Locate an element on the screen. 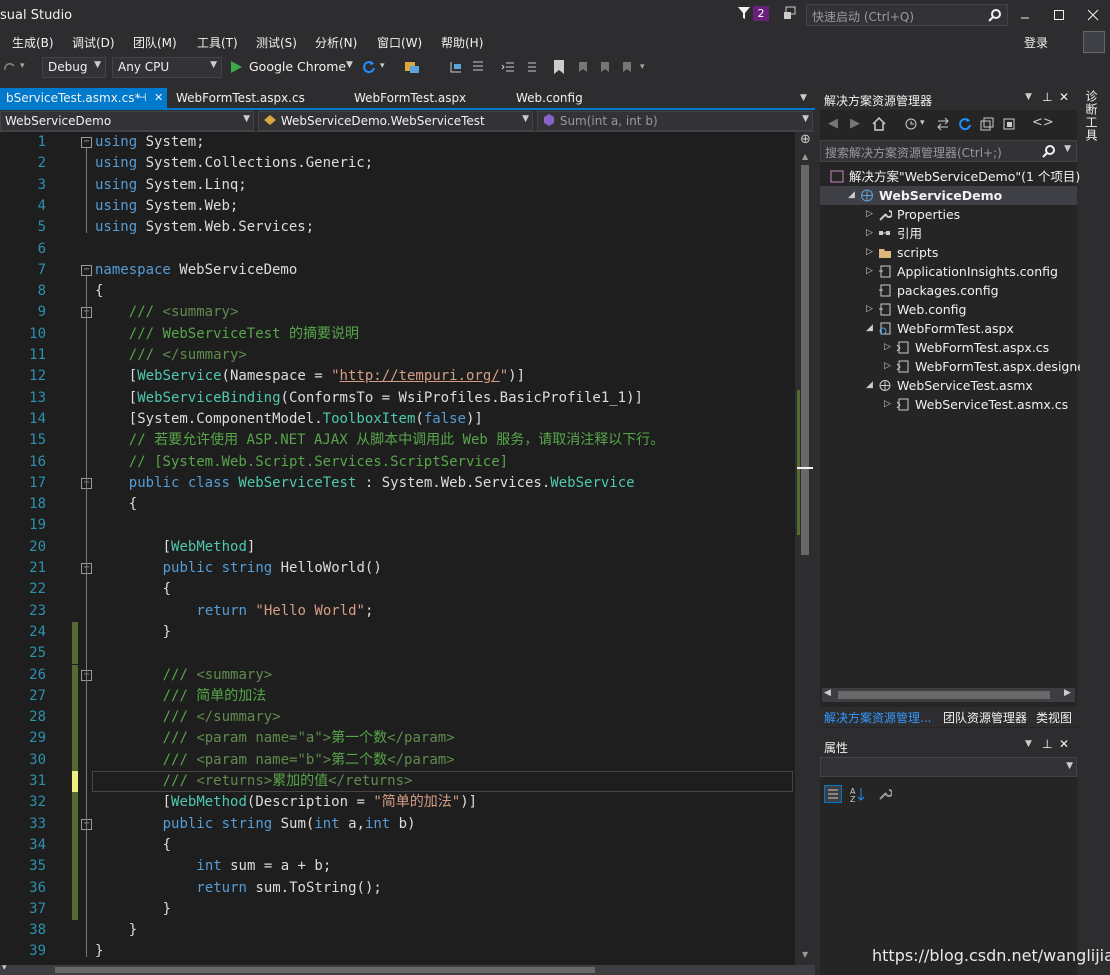  notification-badge: 2 is located at coordinates (761, 13).